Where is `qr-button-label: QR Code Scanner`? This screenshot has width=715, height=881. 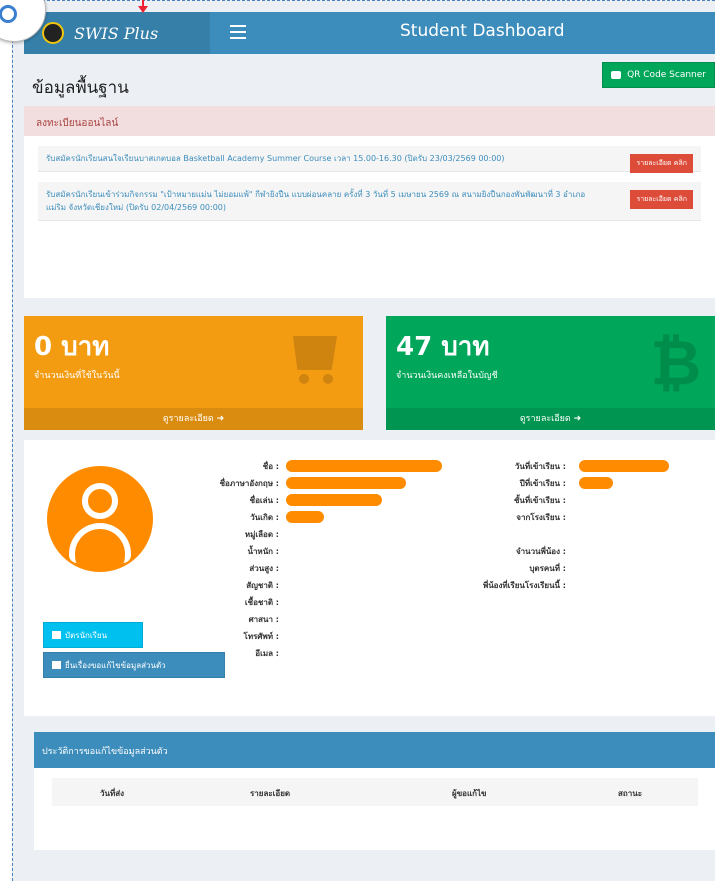
qr-button-label: QR Code Scanner is located at coordinates (666, 75).